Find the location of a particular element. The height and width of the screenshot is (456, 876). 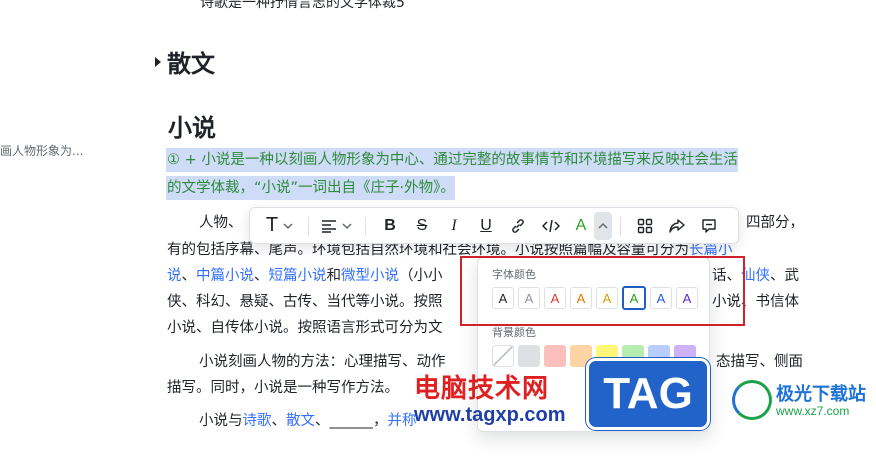

watermark-logo-text: 极光下载站 is located at coordinates (821, 394).